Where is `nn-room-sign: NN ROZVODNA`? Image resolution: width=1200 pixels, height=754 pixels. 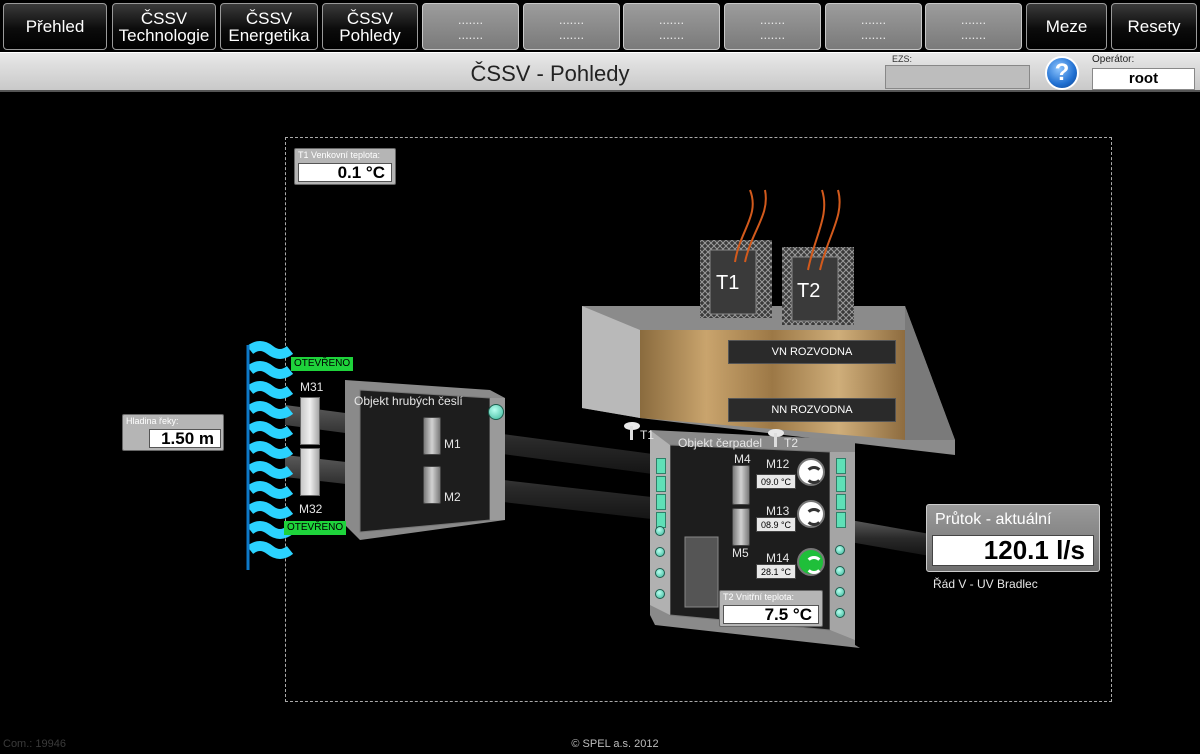 nn-room-sign: NN ROZVODNA is located at coordinates (812, 410).